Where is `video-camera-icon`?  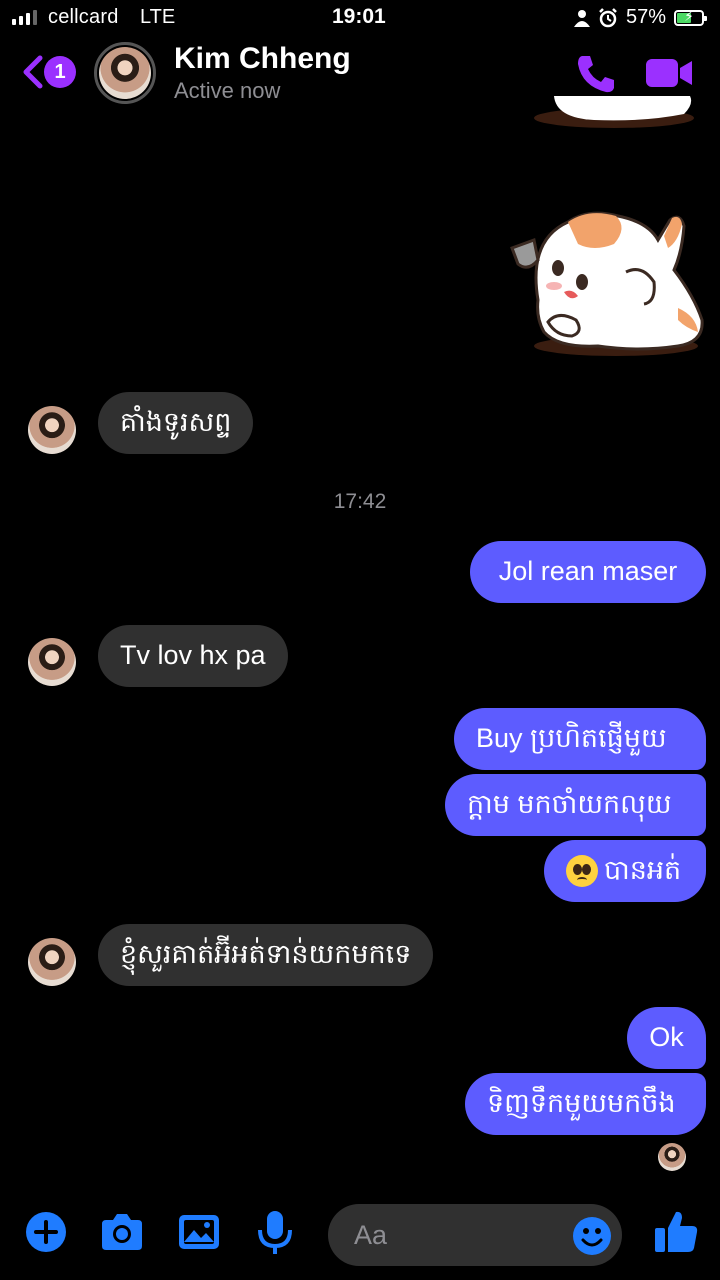 video-camera-icon is located at coordinates (669, 73).